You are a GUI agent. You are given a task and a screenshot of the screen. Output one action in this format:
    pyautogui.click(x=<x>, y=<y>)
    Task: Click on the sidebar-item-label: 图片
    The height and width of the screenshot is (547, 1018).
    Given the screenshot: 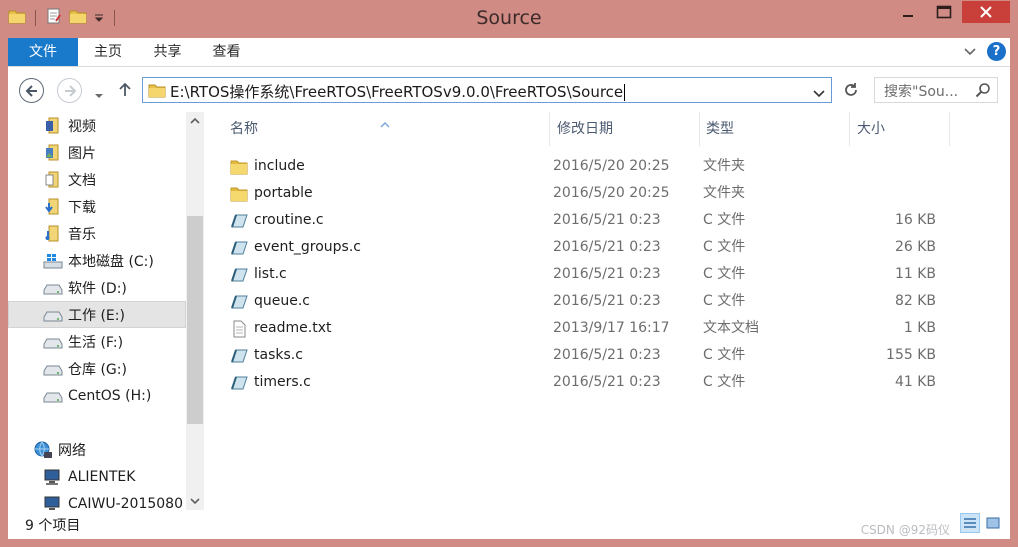 What is the action you would take?
    pyautogui.click(x=82, y=153)
    